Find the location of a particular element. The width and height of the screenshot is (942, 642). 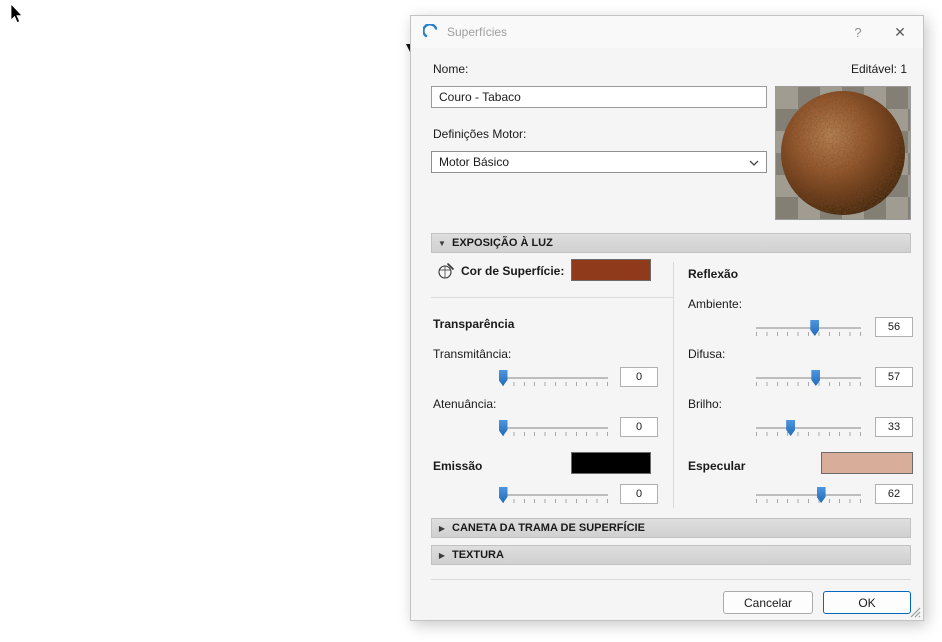

diffuse-slider is located at coordinates (808, 380).